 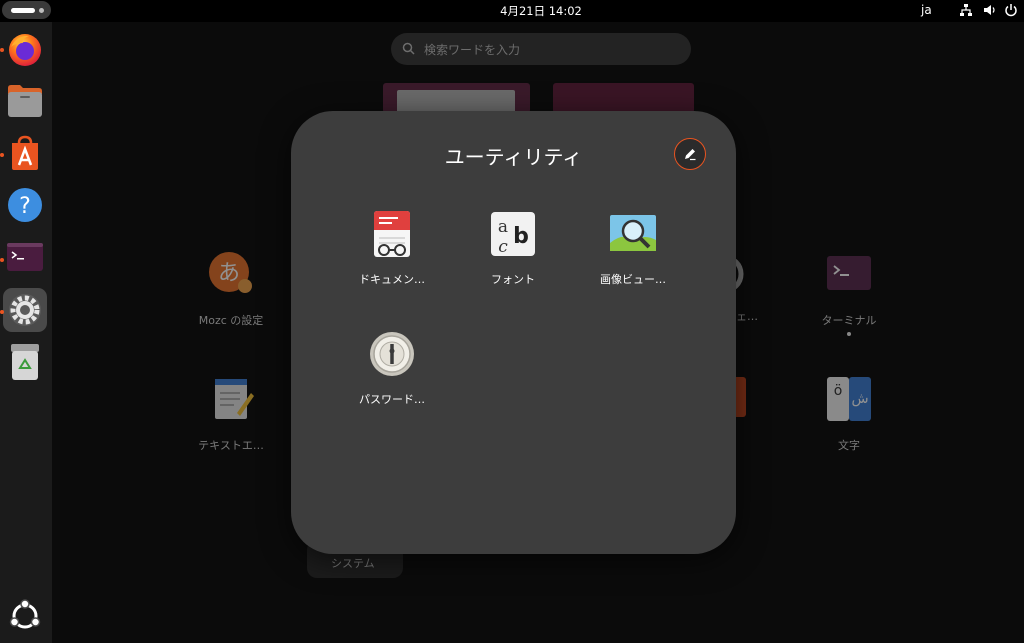 I want to click on search-icon, so click(x=408, y=48).